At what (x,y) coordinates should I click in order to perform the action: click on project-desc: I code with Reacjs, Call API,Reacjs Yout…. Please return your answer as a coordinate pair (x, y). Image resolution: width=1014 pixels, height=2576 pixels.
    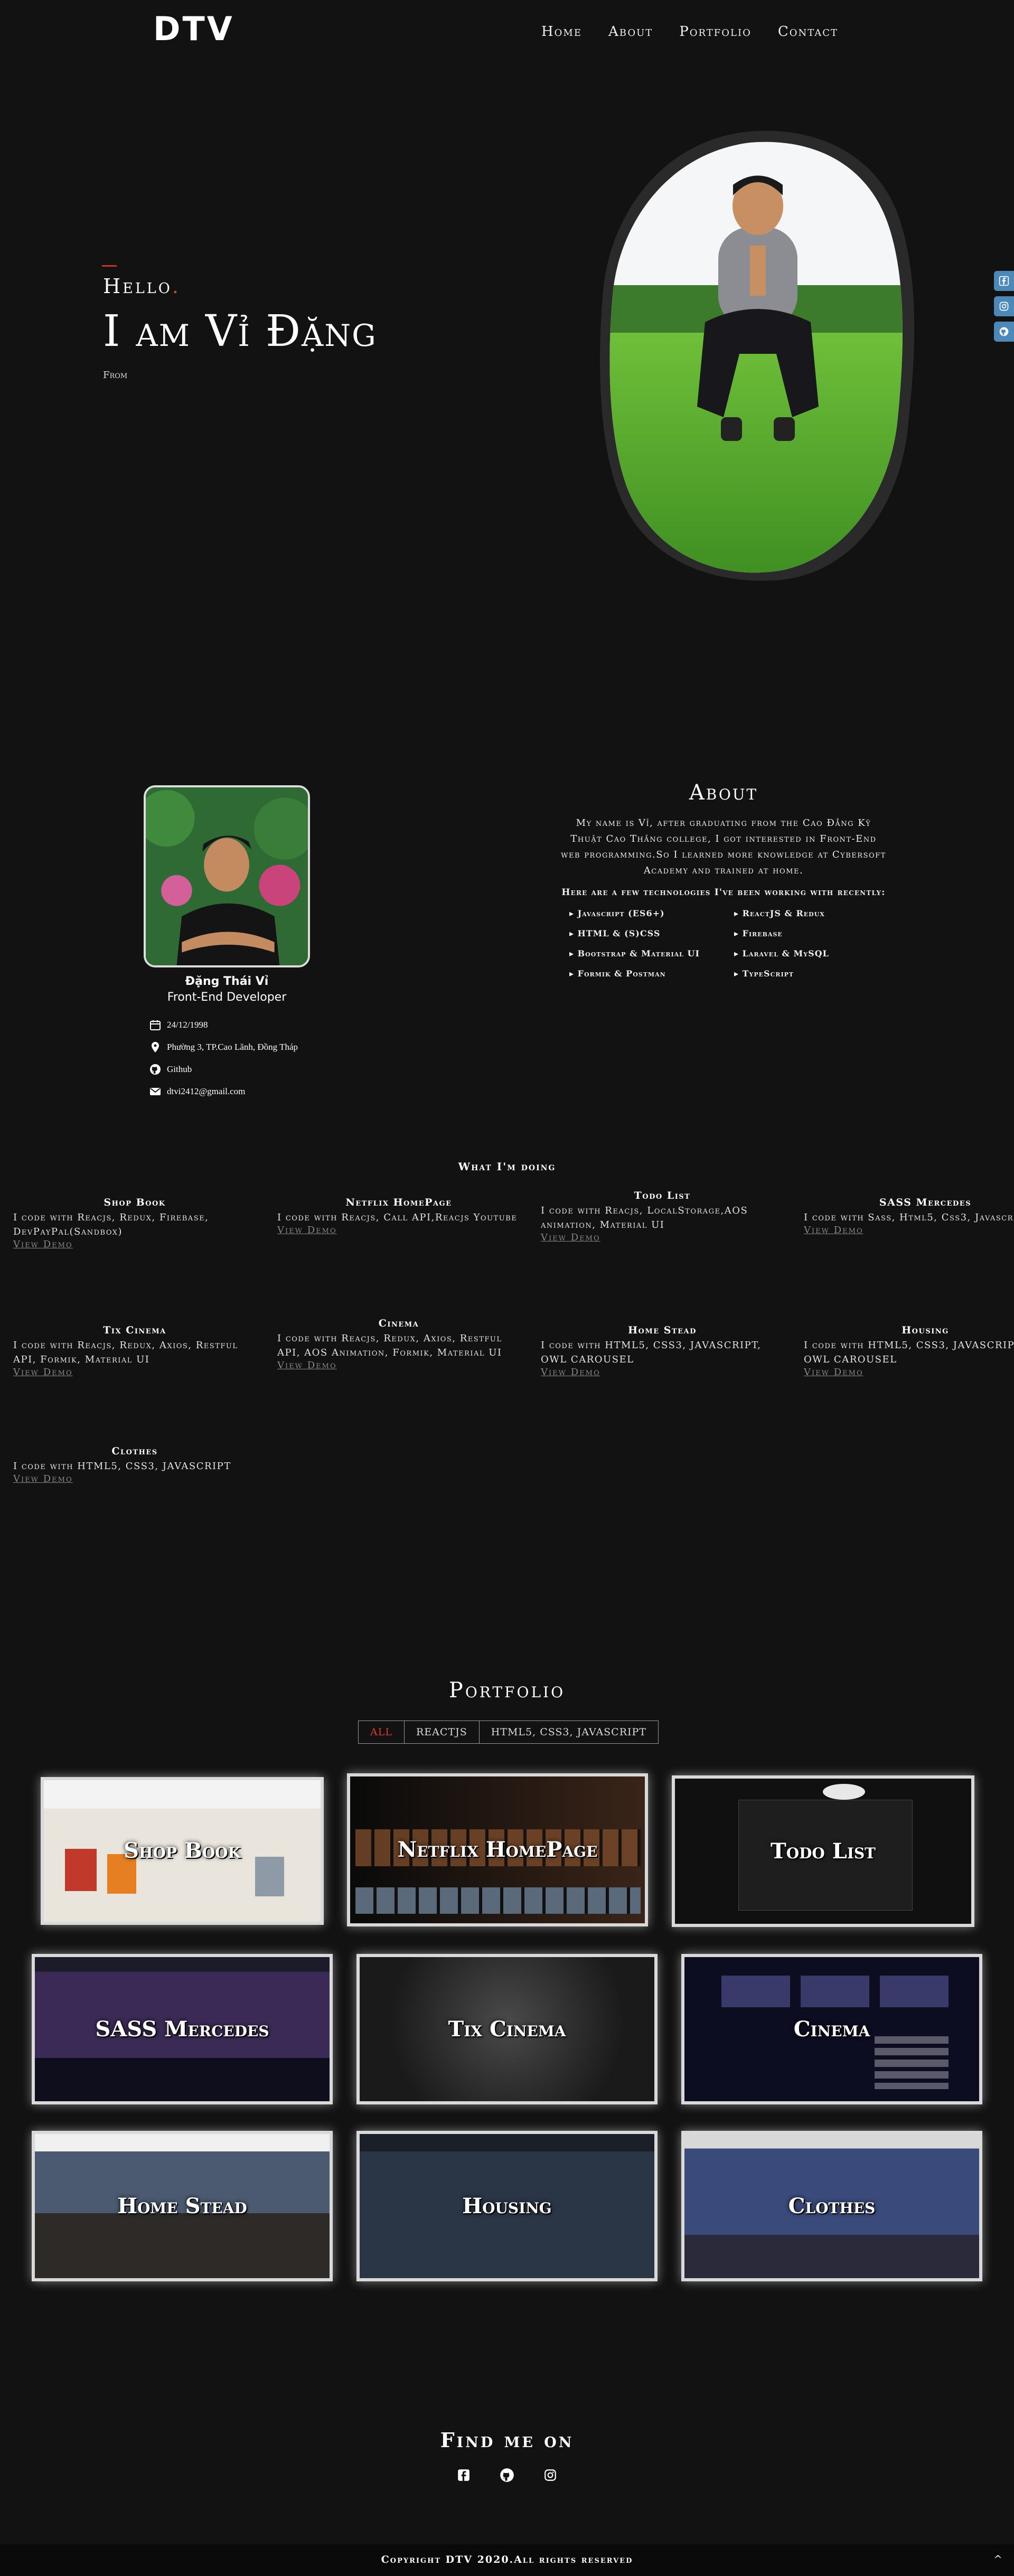
    Looking at the image, I should click on (397, 1217).